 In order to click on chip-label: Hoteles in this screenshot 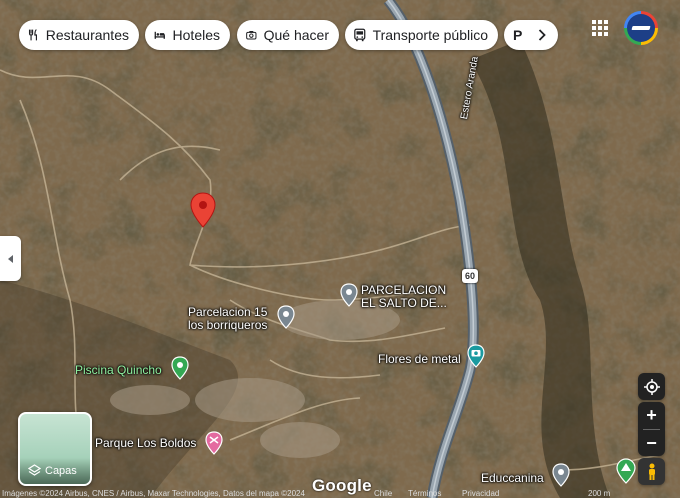, I will do `click(196, 35)`.